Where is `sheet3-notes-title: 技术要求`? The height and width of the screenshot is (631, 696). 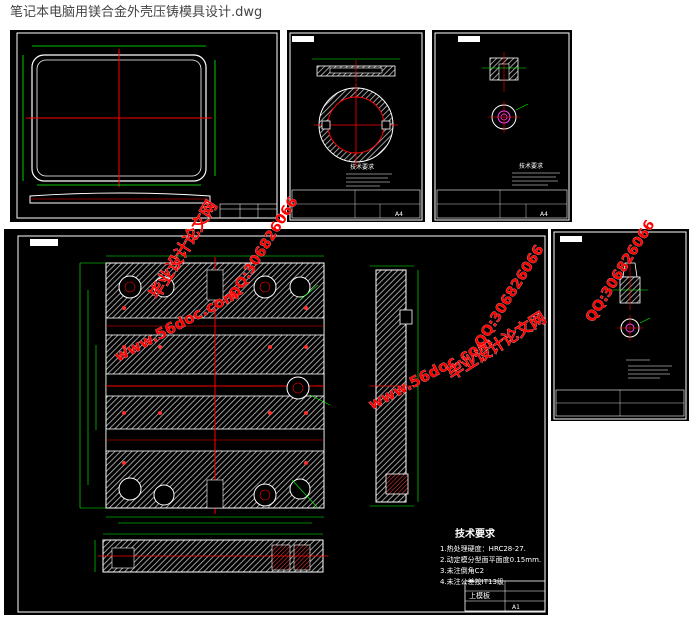 sheet3-notes-title: 技术要求 is located at coordinates (531, 166).